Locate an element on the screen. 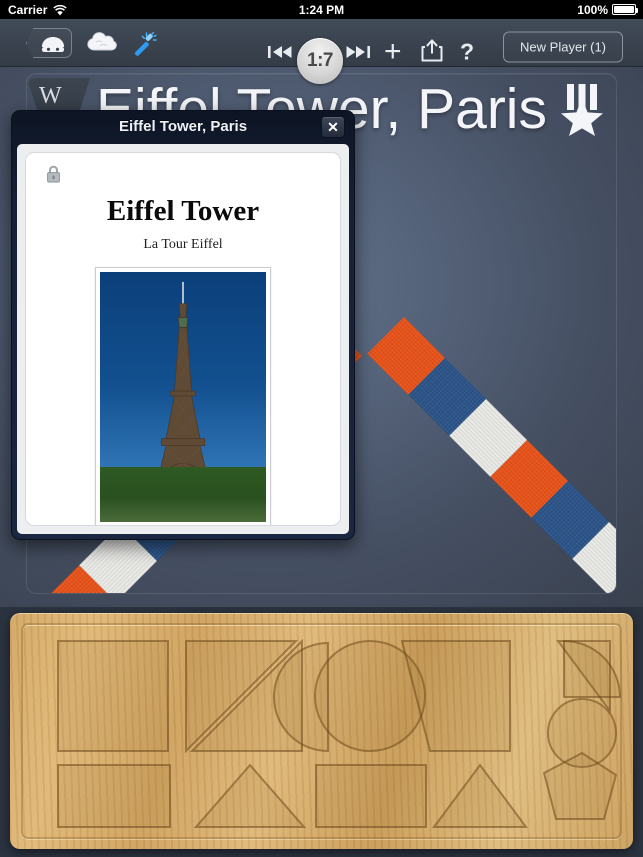  help-button: ? is located at coordinates (467, 52).